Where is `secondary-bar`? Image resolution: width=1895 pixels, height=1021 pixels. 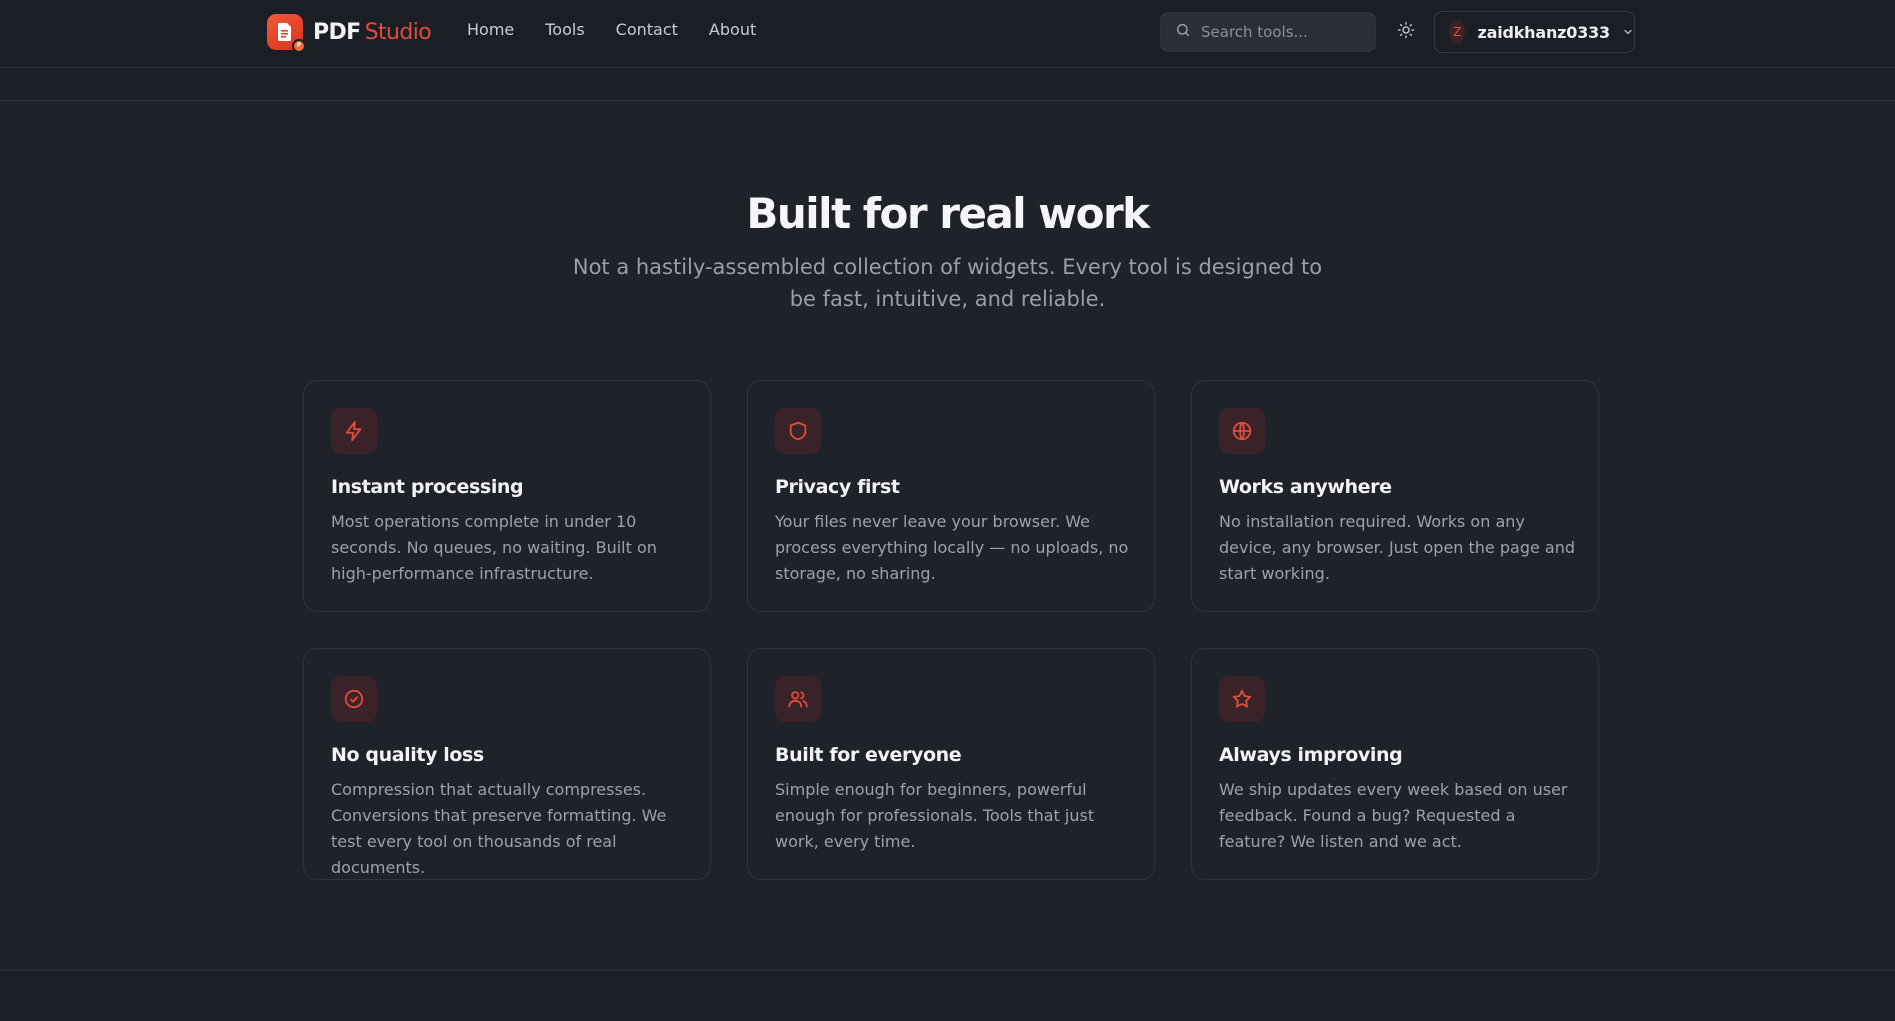
secondary-bar is located at coordinates (947, 85).